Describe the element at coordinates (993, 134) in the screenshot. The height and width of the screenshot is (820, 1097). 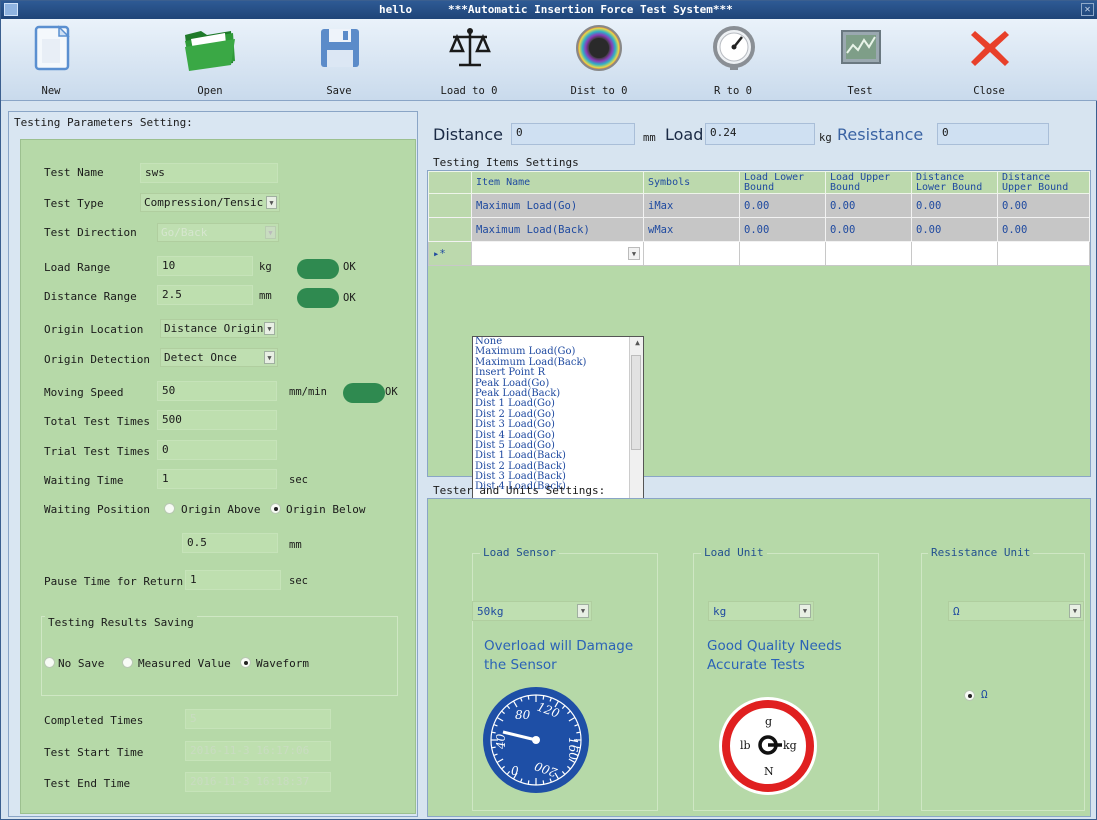
I see `resistance-readout: 0` at that location.